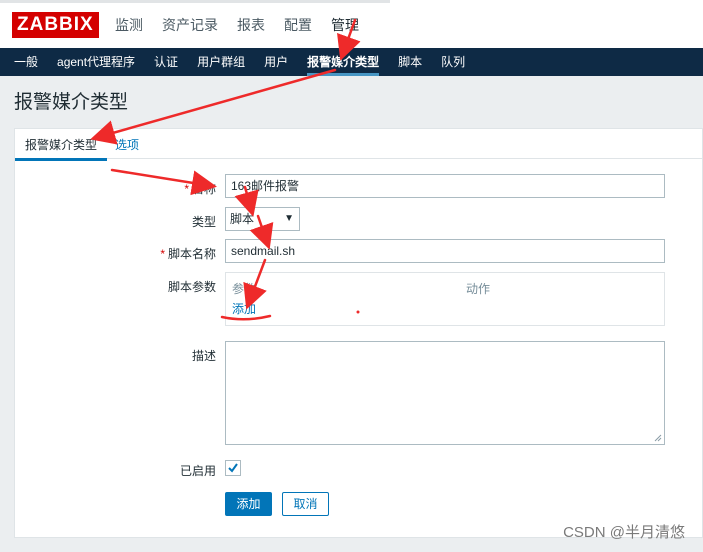 The width and height of the screenshot is (703, 552). What do you see at coordinates (343, 62) in the screenshot?
I see `sub-nav-media-types: 报警媒介类型` at bounding box center [343, 62].